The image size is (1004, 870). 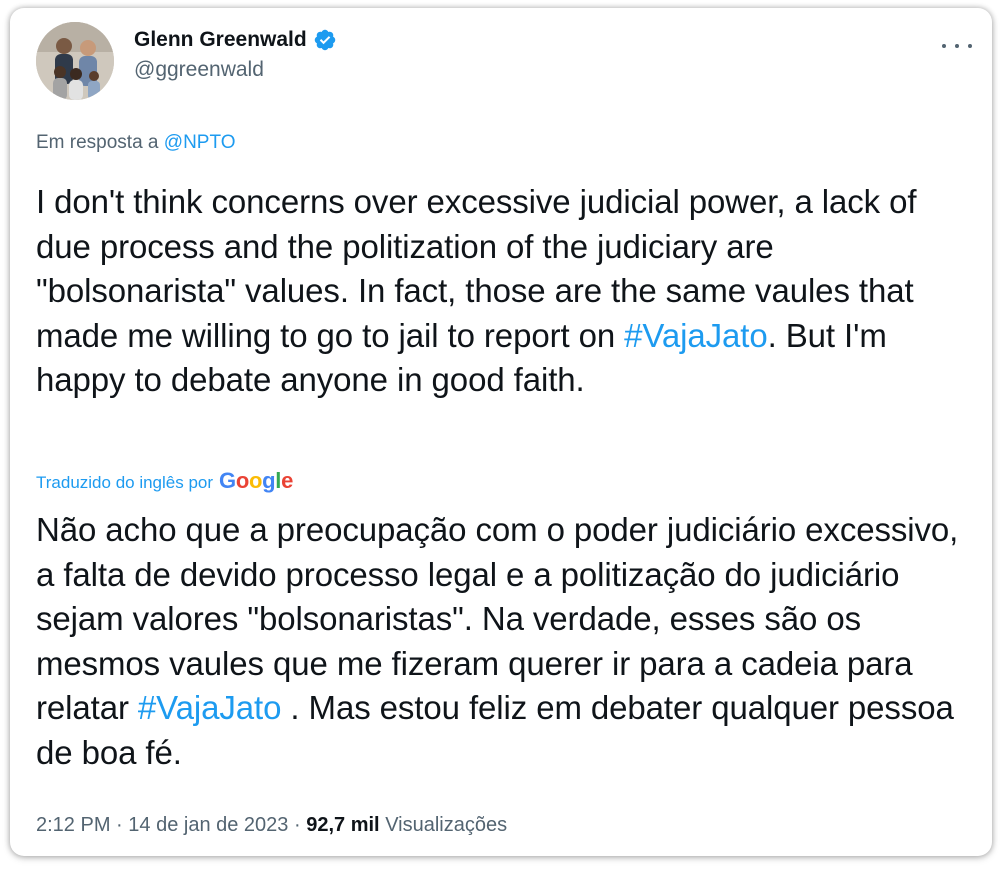 What do you see at coordinates (504, 62) in the screenshot?
I see `tweet-header: Glenn Greenwald @ggreenwald` at bounding box center [504, 62].